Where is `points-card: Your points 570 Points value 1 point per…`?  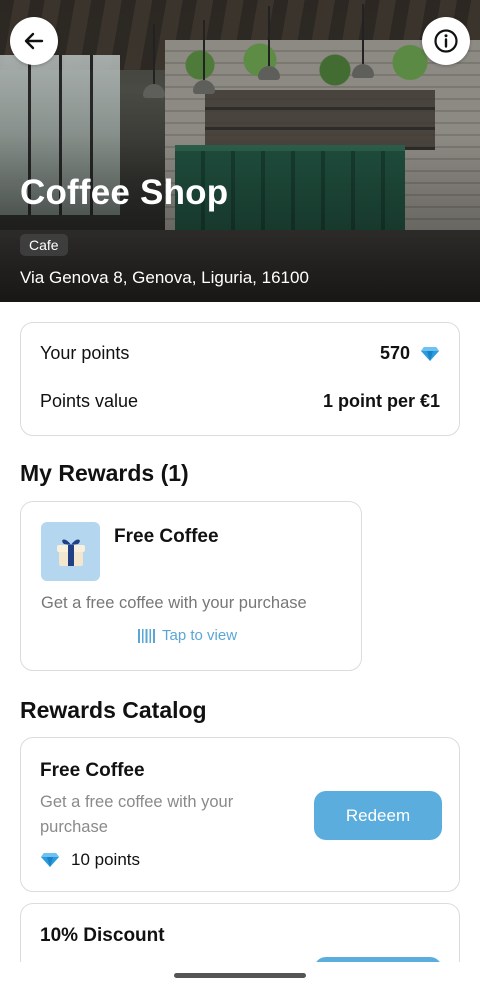 points-card: Your points 570 Points value 1 point per… is located at coordinates (240, 379).